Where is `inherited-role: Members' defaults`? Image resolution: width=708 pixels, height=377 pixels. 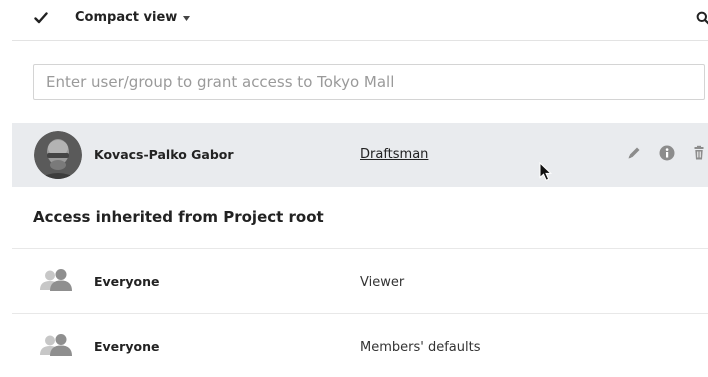 inherited-role: Members' defaults is located at coordinates (420, 347).